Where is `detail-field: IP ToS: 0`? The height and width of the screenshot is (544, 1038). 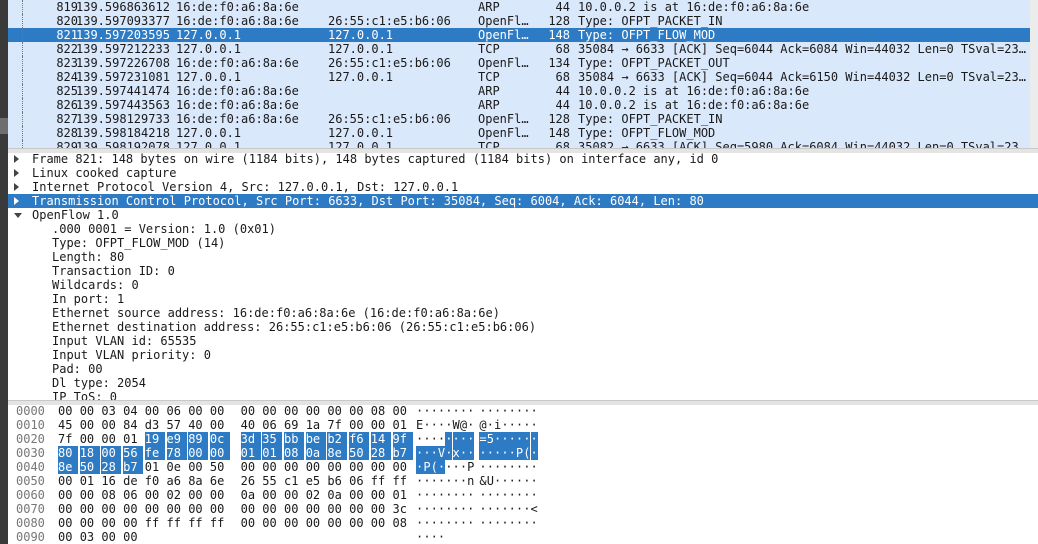 detail-field: IP ToS: 0 is located at coordinates (523, 395).